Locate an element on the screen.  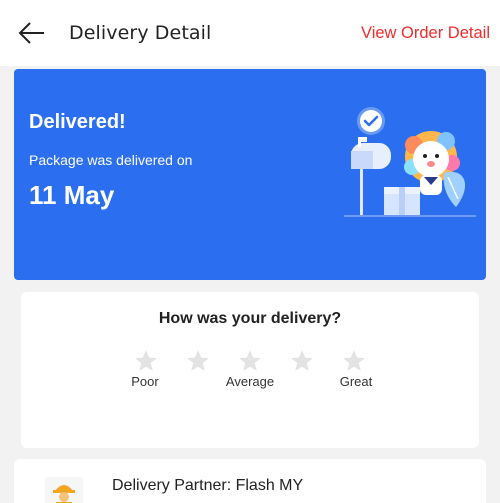
delivery-status-subtitle: Package was delivered on is located at coordinates (111, 160).